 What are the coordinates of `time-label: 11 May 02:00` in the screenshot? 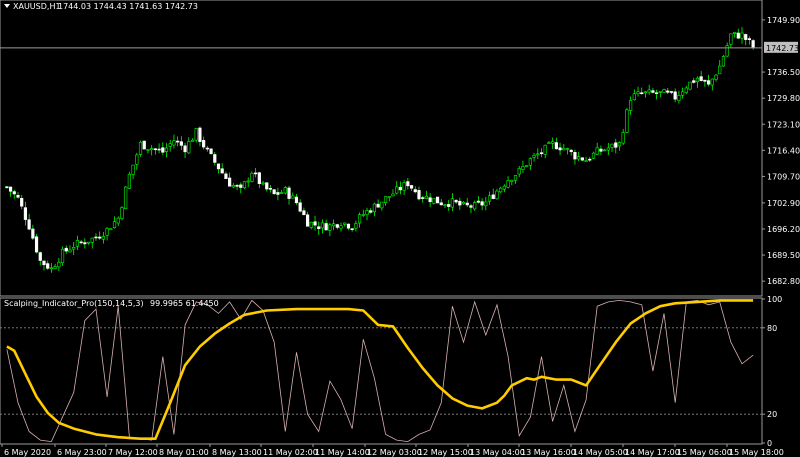 It's located at (290, 452).